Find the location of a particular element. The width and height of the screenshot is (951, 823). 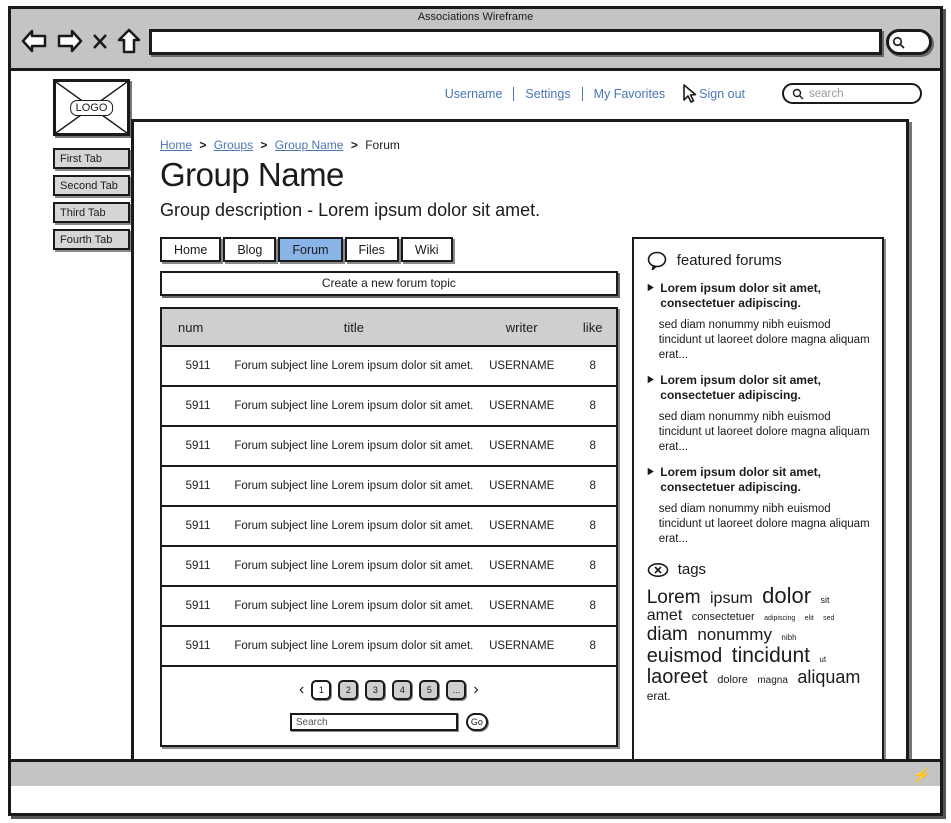

pagination-prev-icon: ‹ is located at coordinates (301, 690).